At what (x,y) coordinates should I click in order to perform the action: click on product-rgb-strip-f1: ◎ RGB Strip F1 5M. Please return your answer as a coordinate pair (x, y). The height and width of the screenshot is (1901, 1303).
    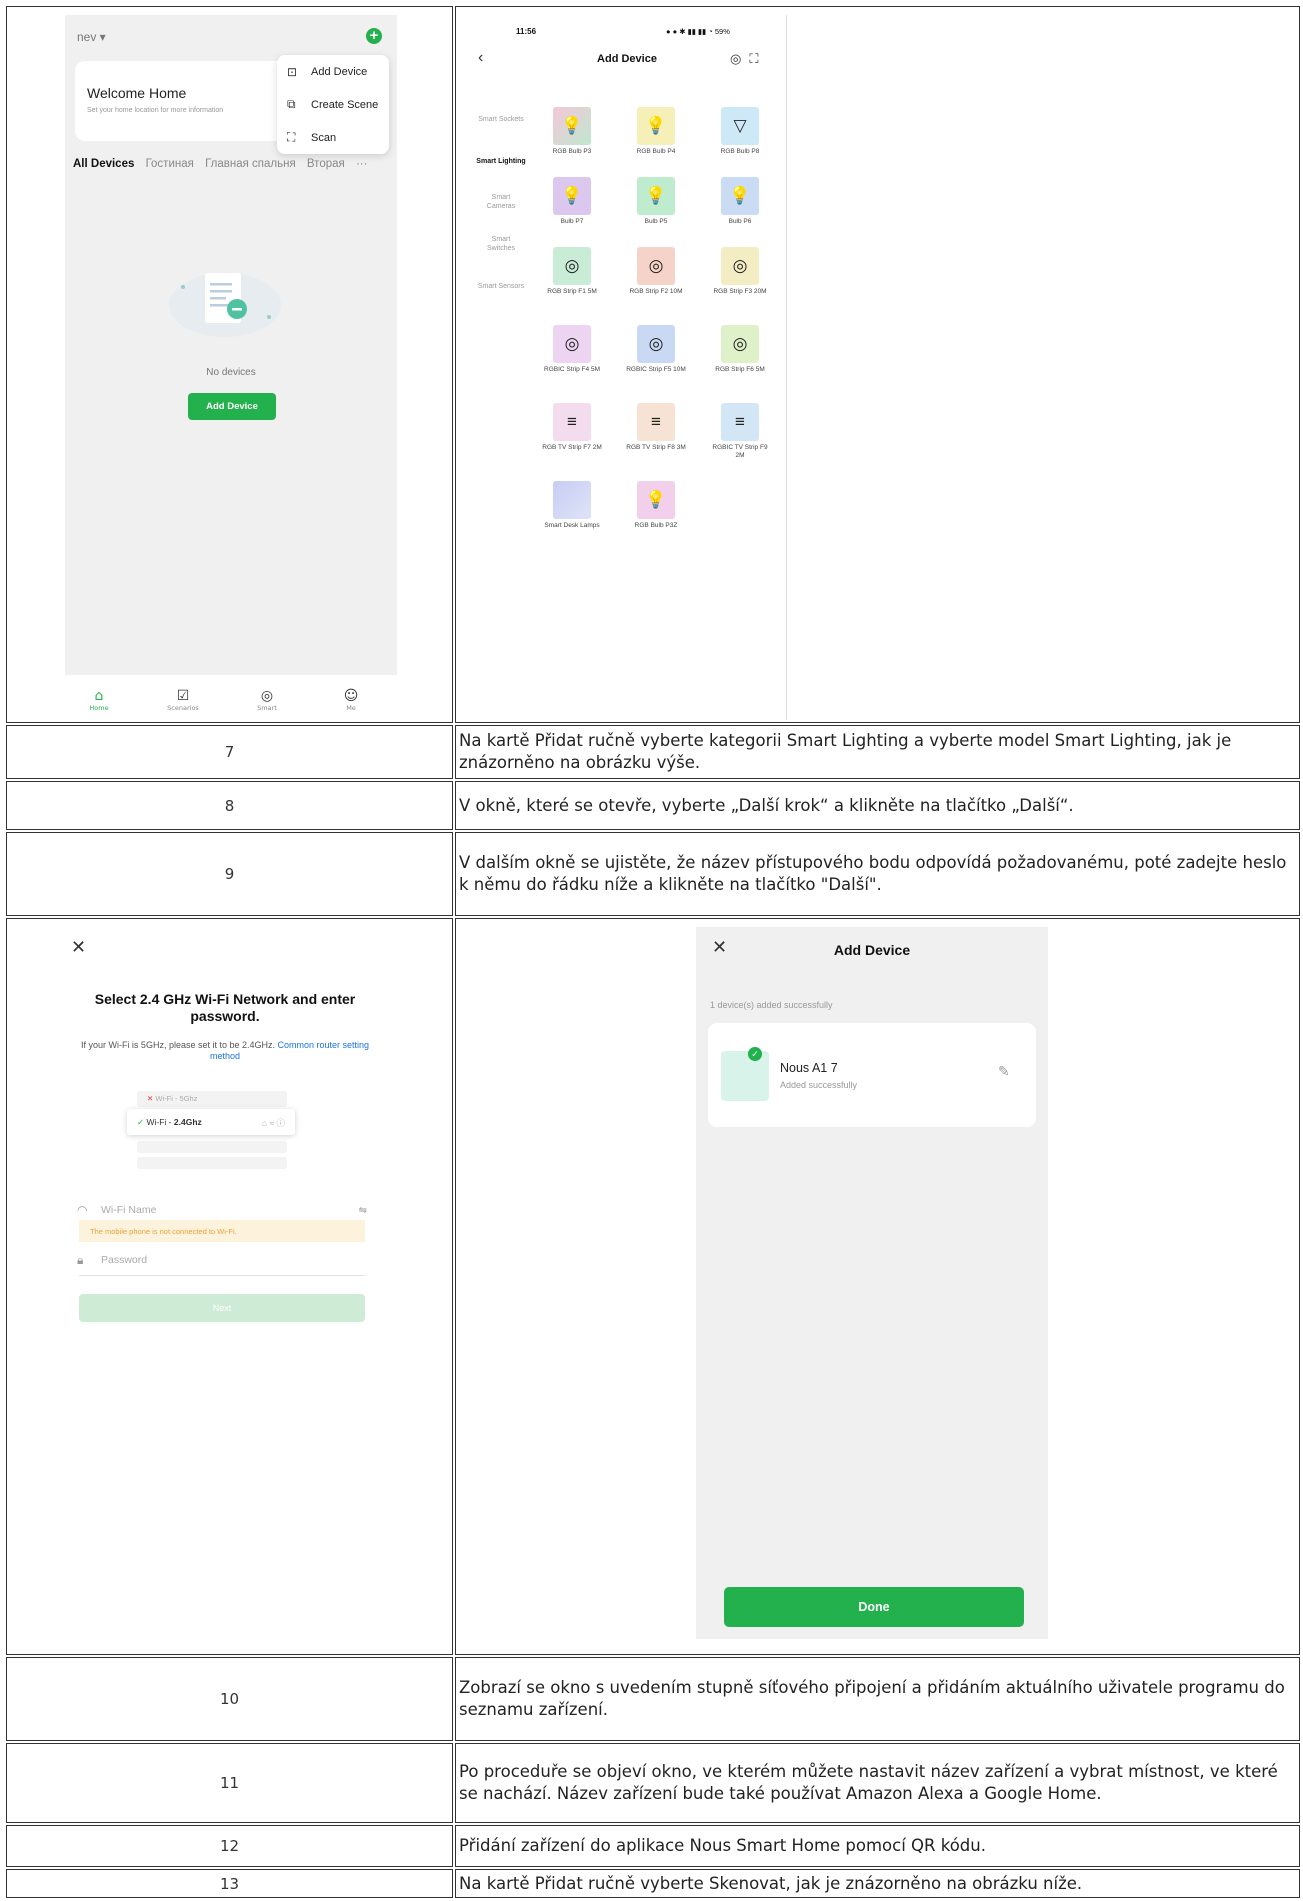
    Looking at the image, I should click on (572, 271).